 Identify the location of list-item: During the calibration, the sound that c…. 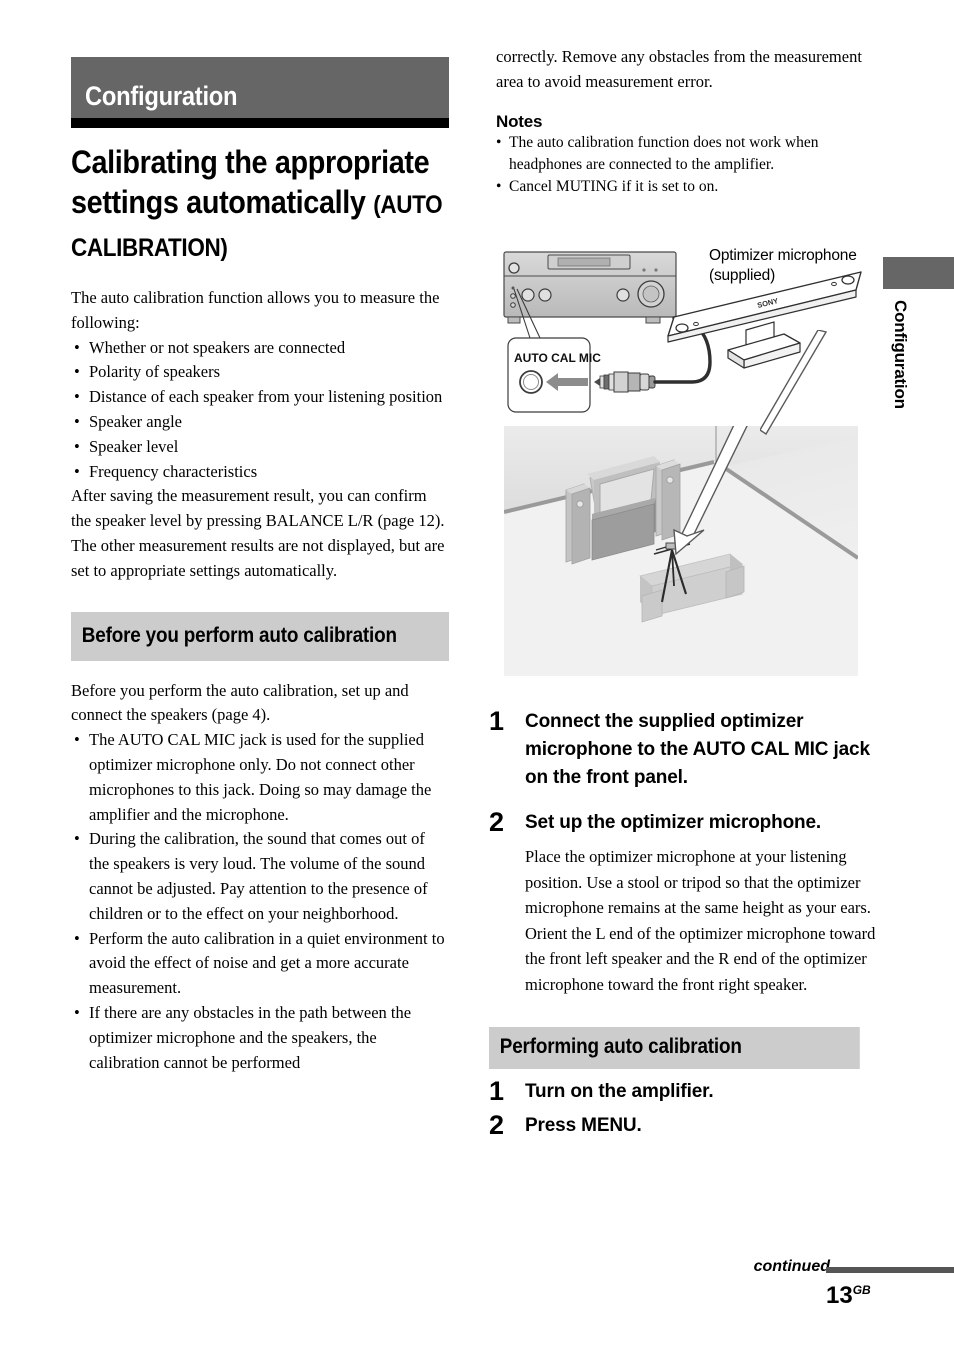
(260, 876).